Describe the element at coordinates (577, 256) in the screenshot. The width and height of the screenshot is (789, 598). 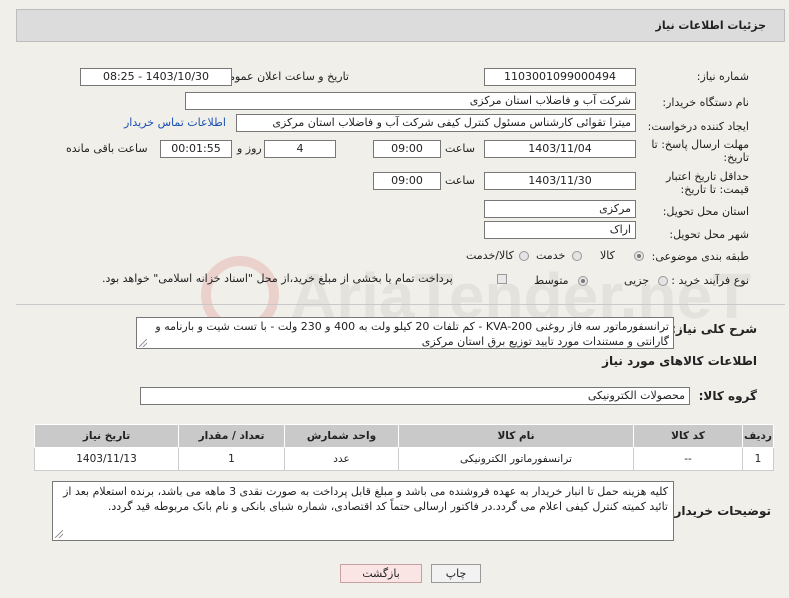
I see `category-radio-service` at that location.